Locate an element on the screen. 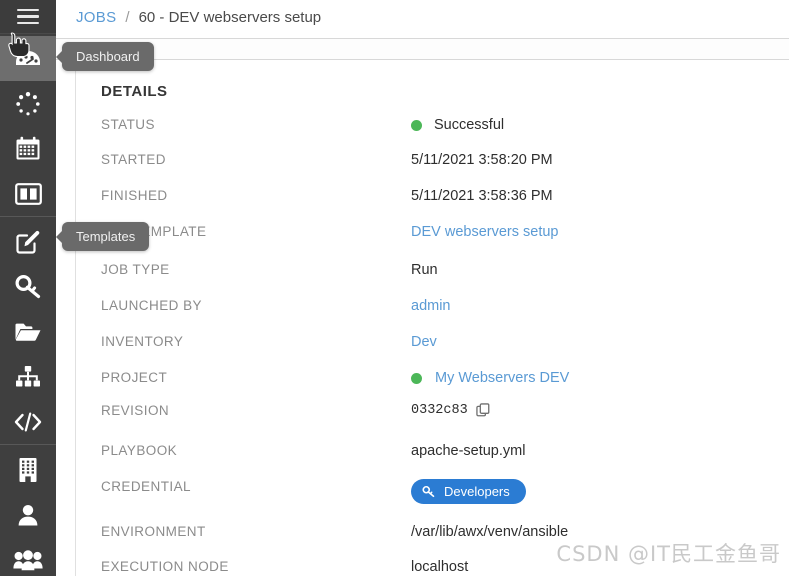  building-icon is located at coordinates (28, 470).